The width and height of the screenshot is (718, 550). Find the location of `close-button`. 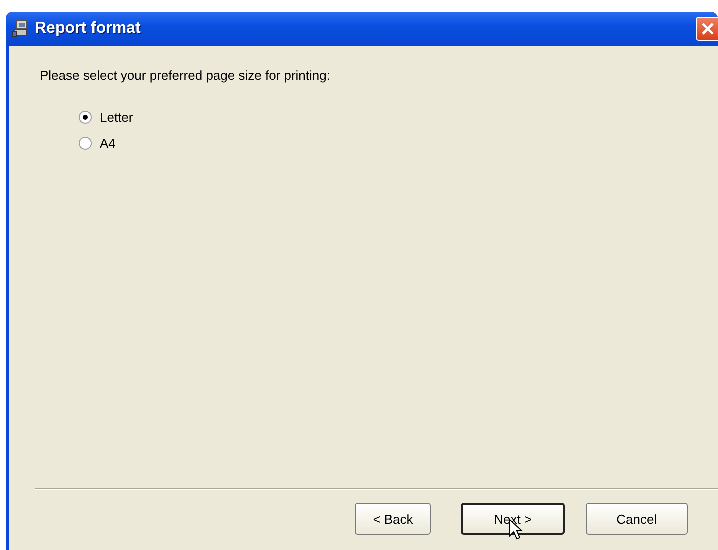

close-button is located at coordinates (707, 29).